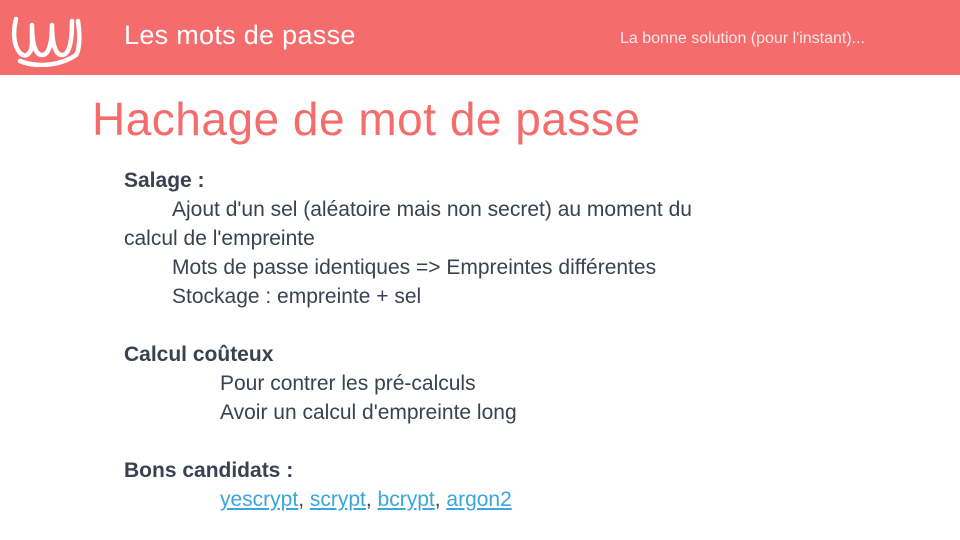  What do you see at coordinates (368, 412) in the screenshot?
I see `calcul-line-2: Avoir un calcul d'empreinte long` at bounding box center [368, 412].